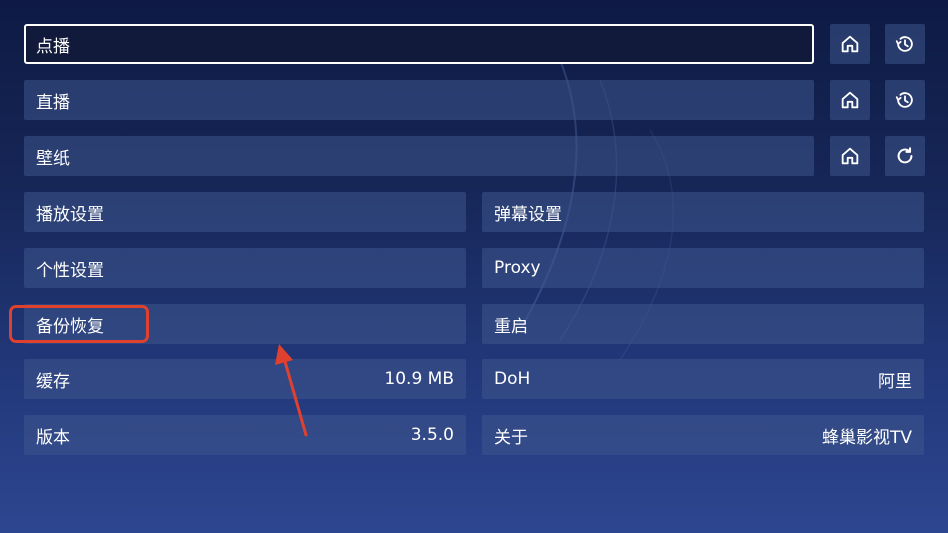  I want to click on version-value: 3.5.0, so click(432, 435).